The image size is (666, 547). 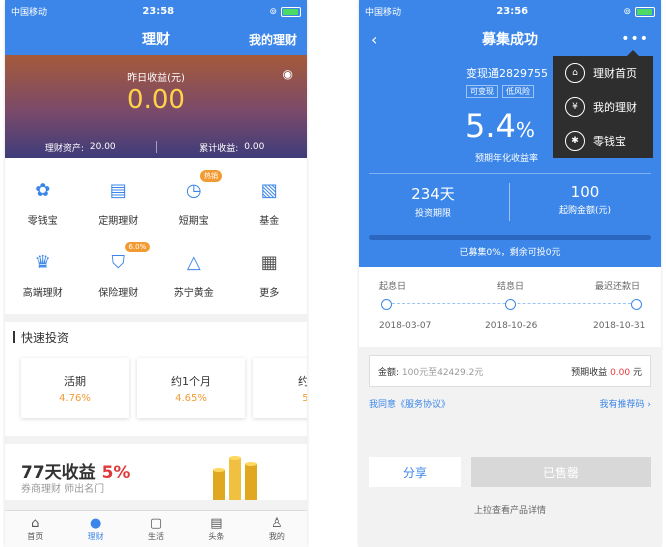 I want to click on tab-label: 首页, so click(x=35, y=536).